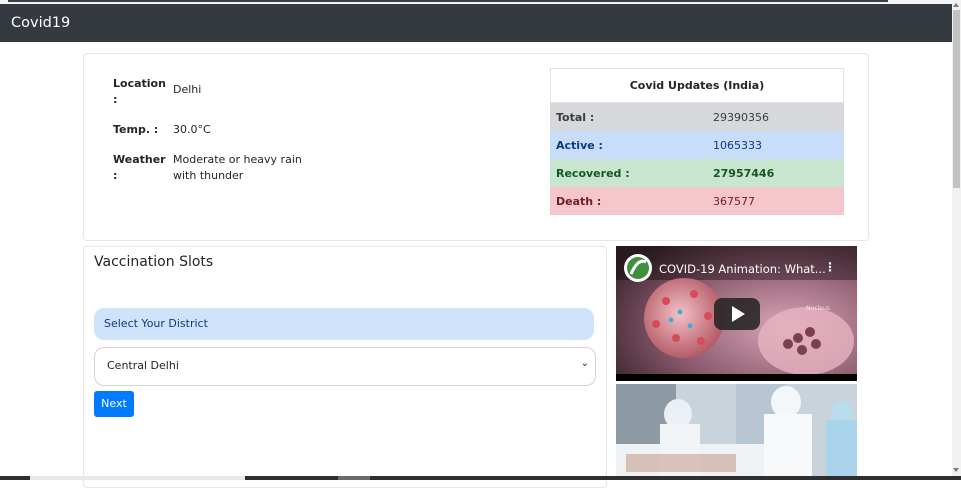 The height and width of the screenshot is (488, 961). Describe the element at coordinates (40, 23) in the screenshot. I see `brand-title: Covid19` at that location.